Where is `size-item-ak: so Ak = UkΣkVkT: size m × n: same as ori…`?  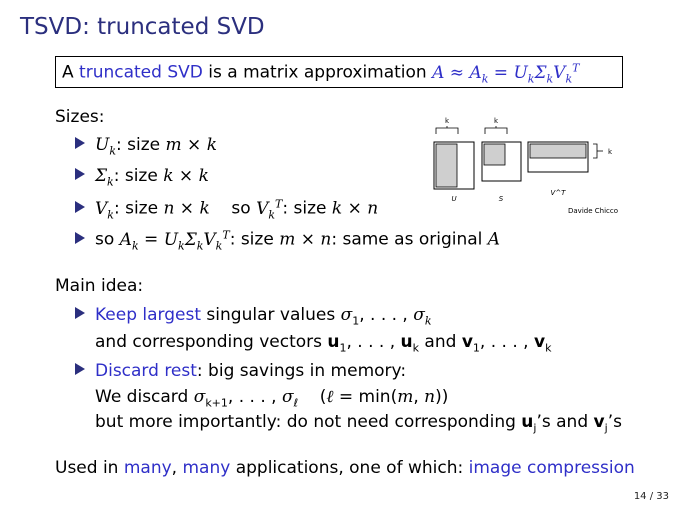
size-item-ak: so Ak = UkΣkVkT: size m × n: same as ori… is located at coordinates (287, 240).